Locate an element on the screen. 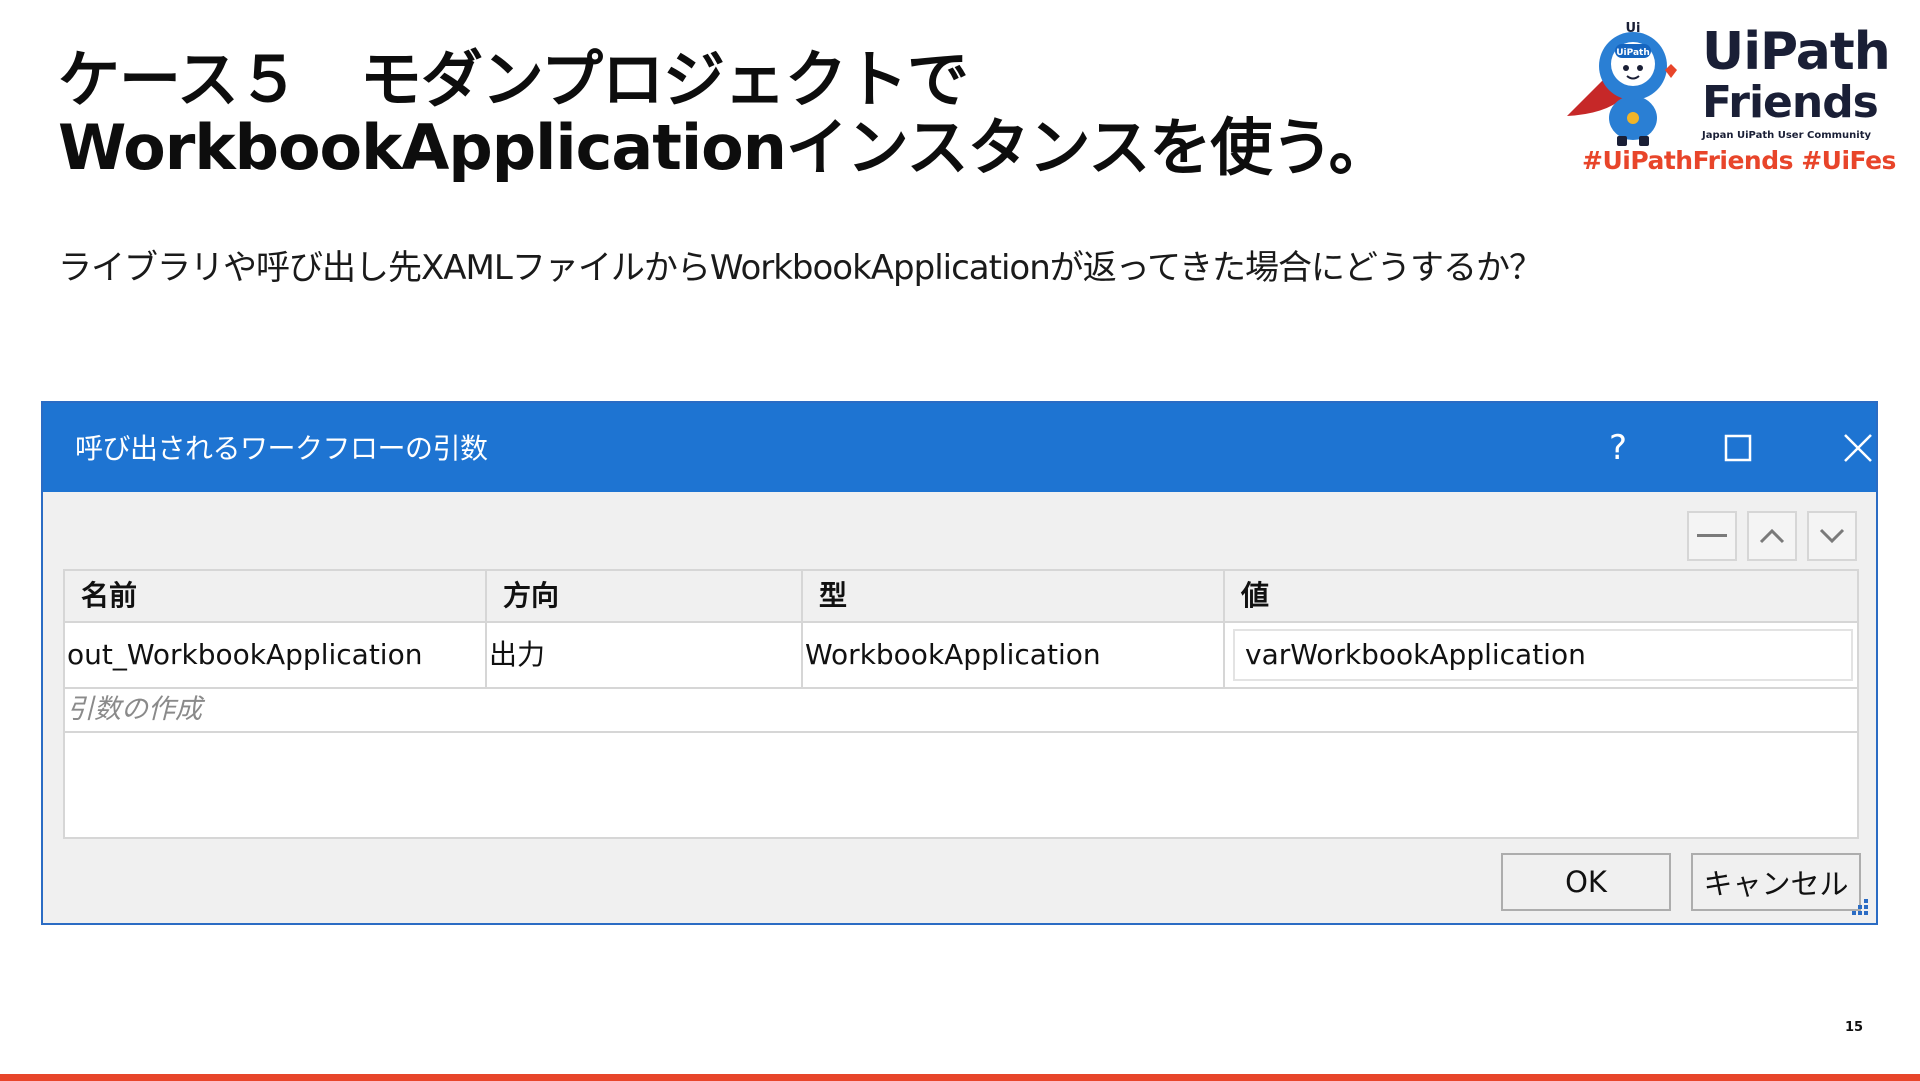 This screenshot has height=1081, width=1920. move-down-icon is located at coordinates (1832, 536).